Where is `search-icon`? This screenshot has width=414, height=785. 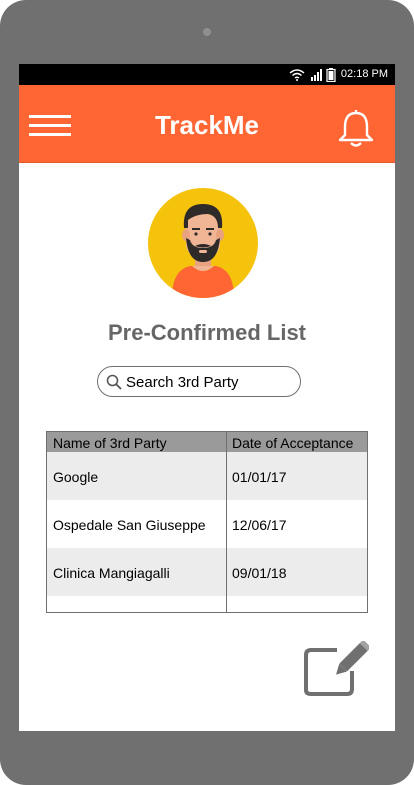
search-icon is located at coordinates (114, 382).